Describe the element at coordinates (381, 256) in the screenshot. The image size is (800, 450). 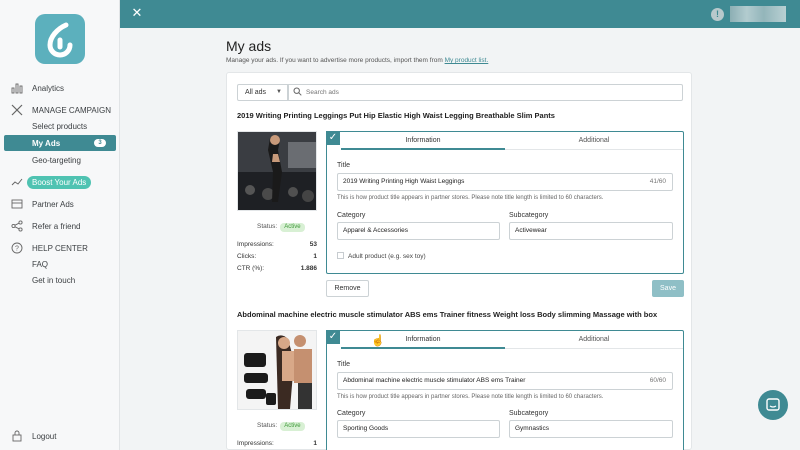
I see `adult-product-checkbox: Adult product (e.g. sex toy)` at that location.